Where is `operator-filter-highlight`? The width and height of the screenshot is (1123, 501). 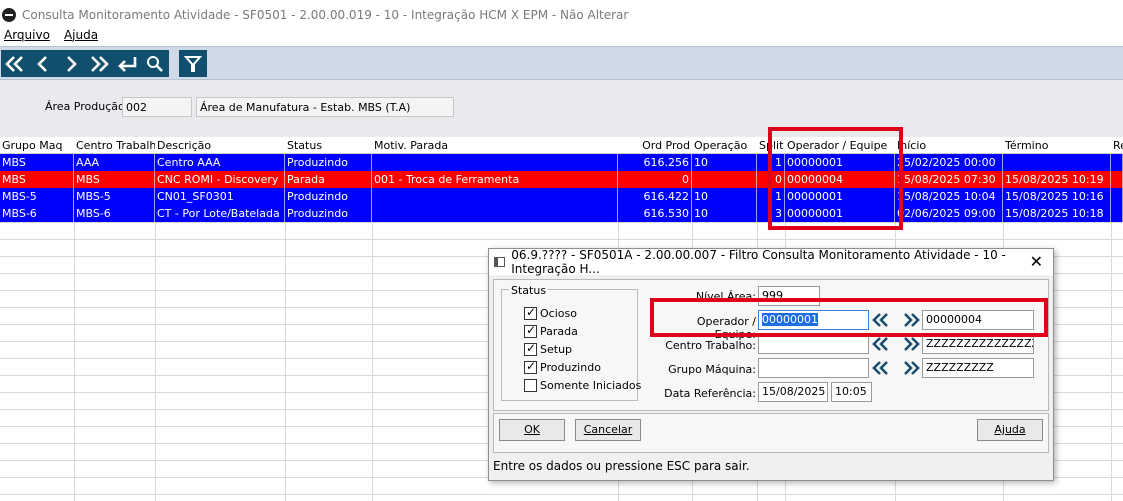 operator-filter-highlight is located at coordinates (849, 317).